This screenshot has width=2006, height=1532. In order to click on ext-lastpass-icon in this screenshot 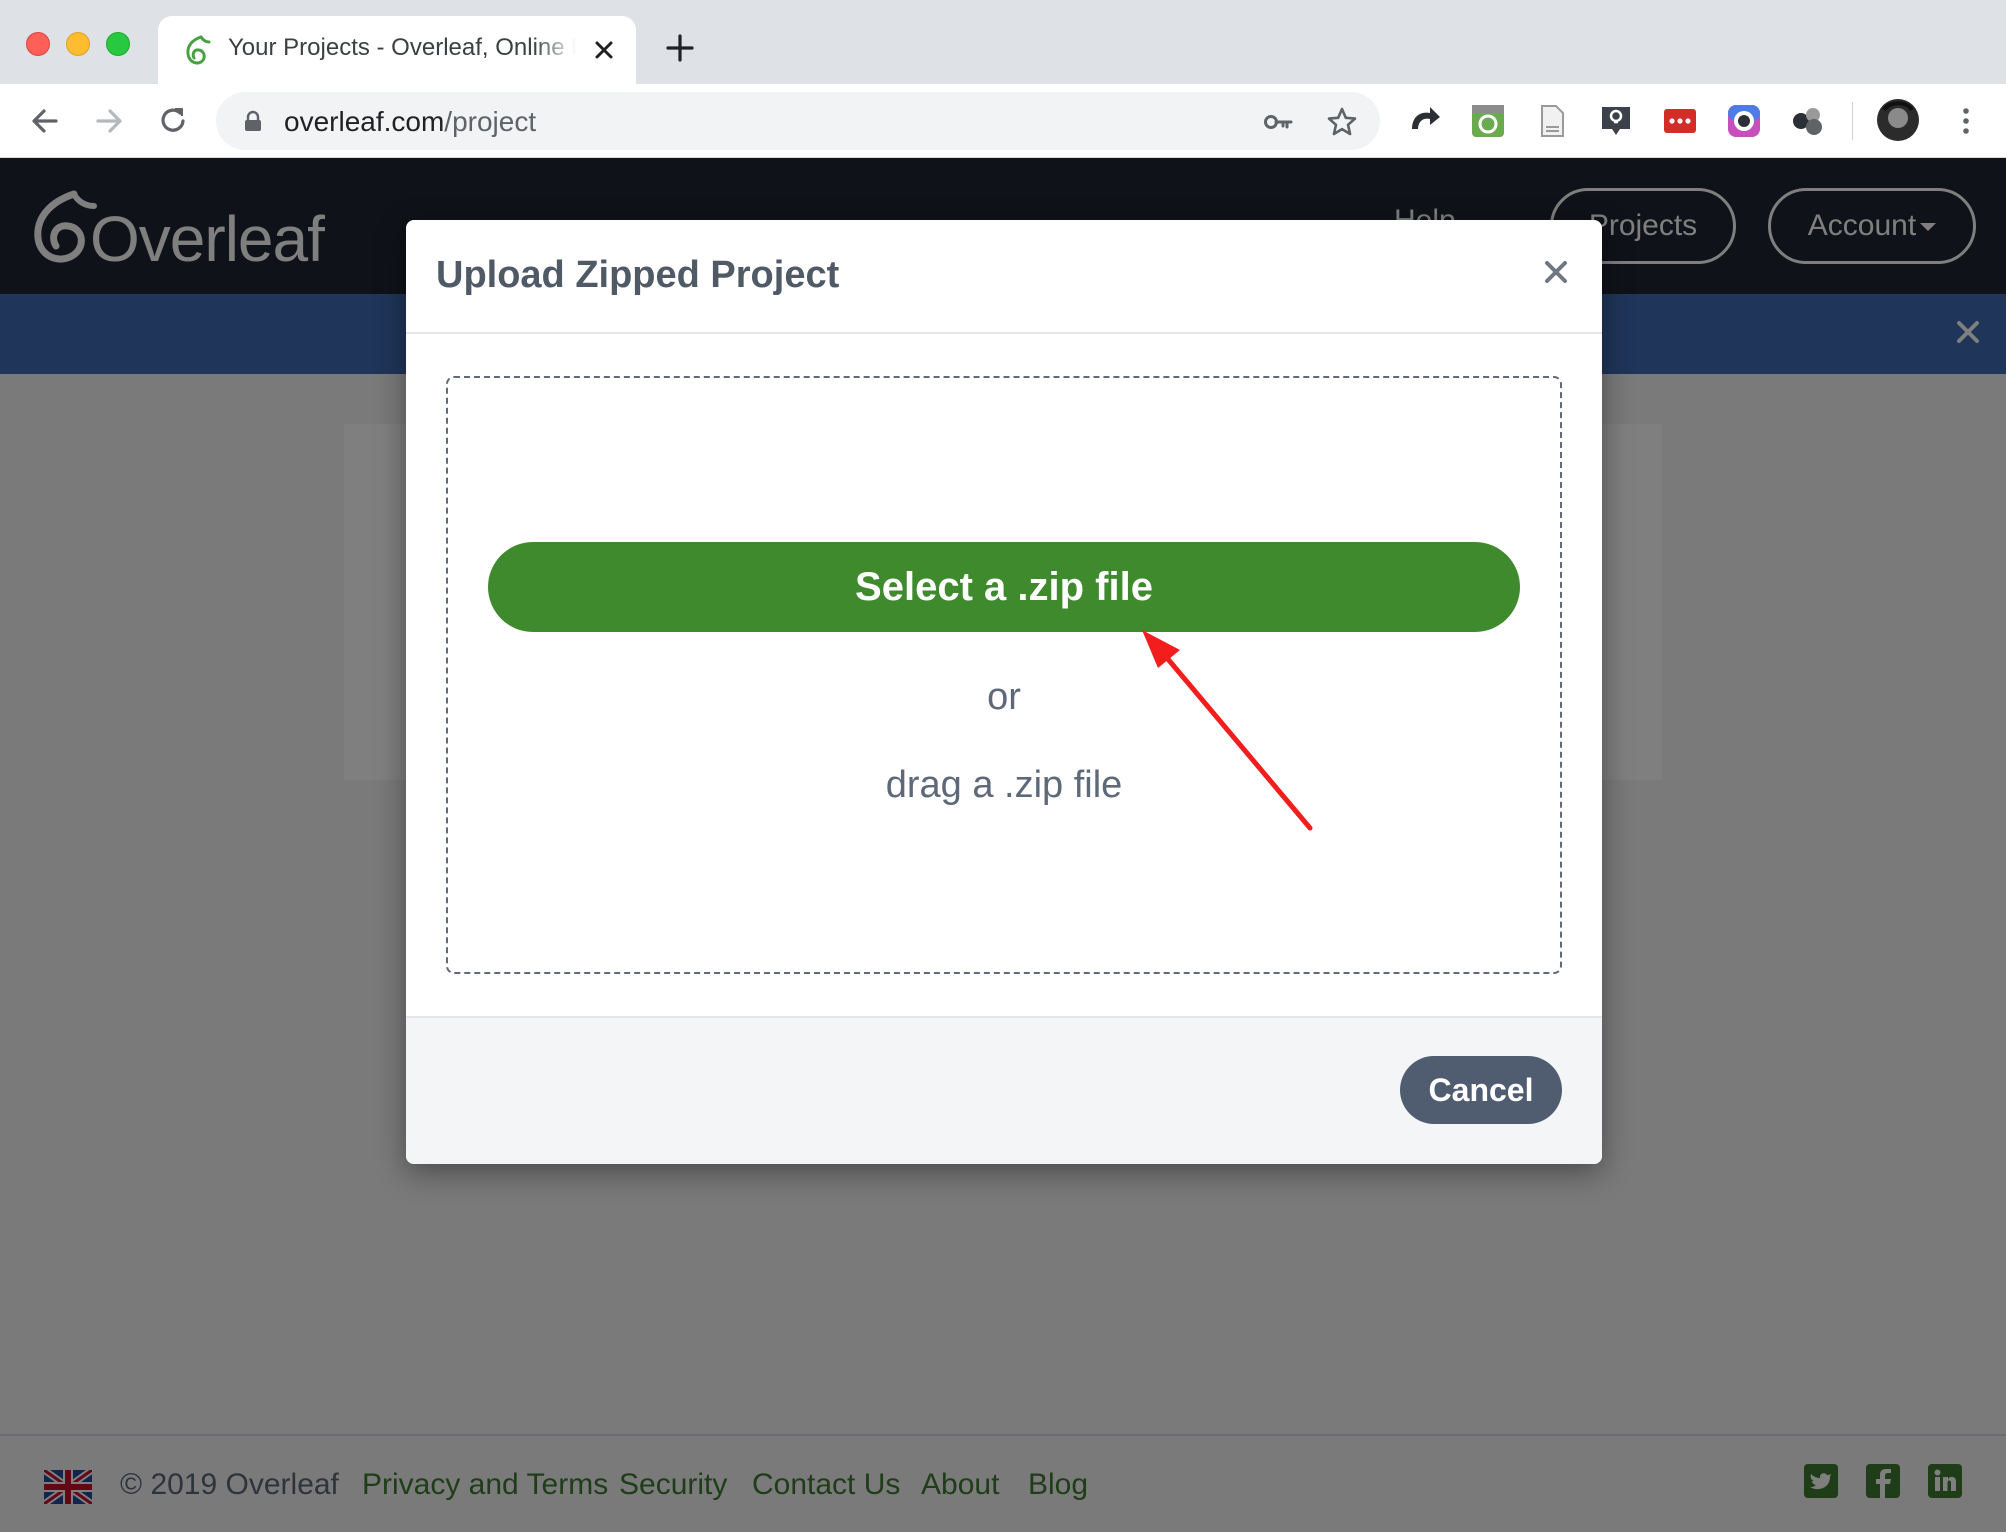, I will do `click(1680, 121)`.